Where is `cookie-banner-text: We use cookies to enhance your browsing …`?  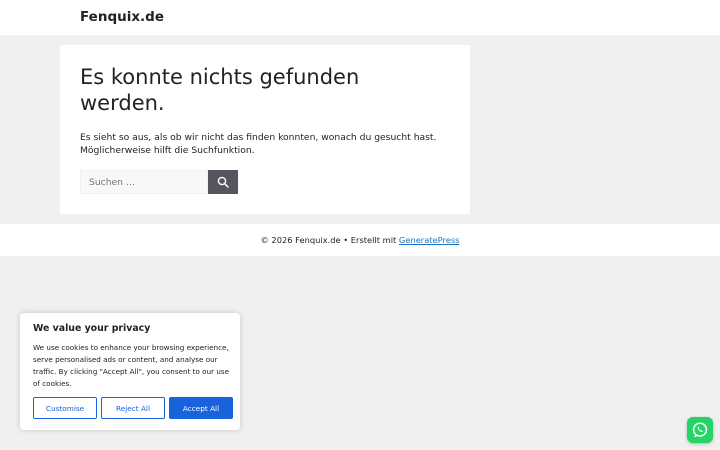
cookie-banner-text: We use cookies to enhance your browsing … is located at coordinates (131, 365).